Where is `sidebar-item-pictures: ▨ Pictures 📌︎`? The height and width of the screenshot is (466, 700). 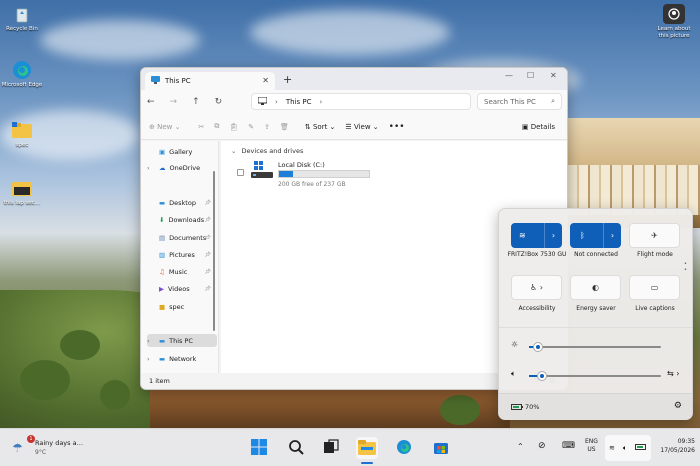 sidebar-item-pictures: ▨ Pictures 📌︎ is located at coordinates (182, 254).